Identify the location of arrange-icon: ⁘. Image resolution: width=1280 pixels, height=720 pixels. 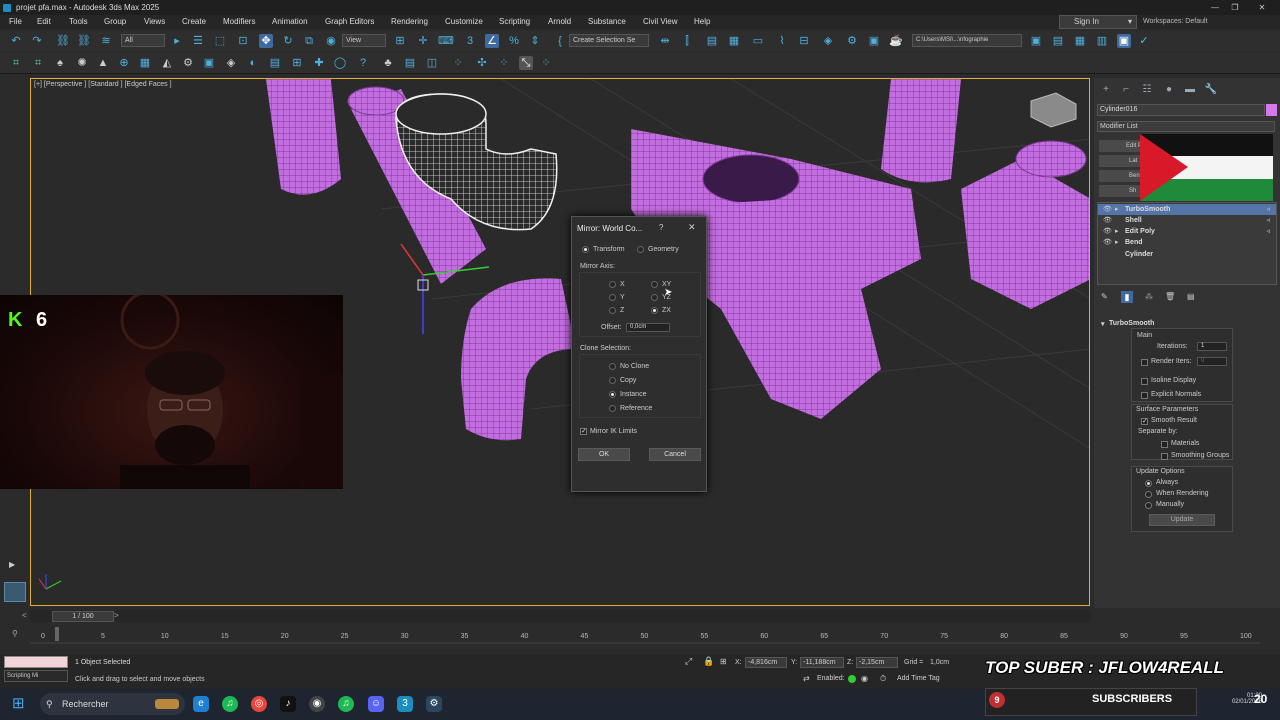
(458, 63).